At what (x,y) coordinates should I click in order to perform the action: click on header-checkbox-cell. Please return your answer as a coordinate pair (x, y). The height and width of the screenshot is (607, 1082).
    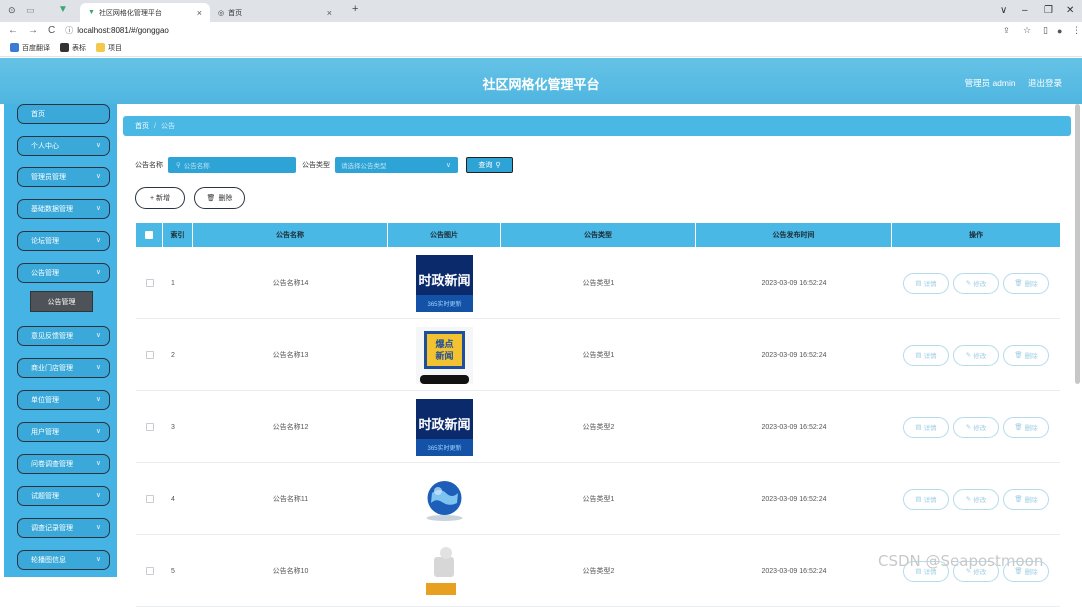
    Looking at the image, I should click on (149, 235).